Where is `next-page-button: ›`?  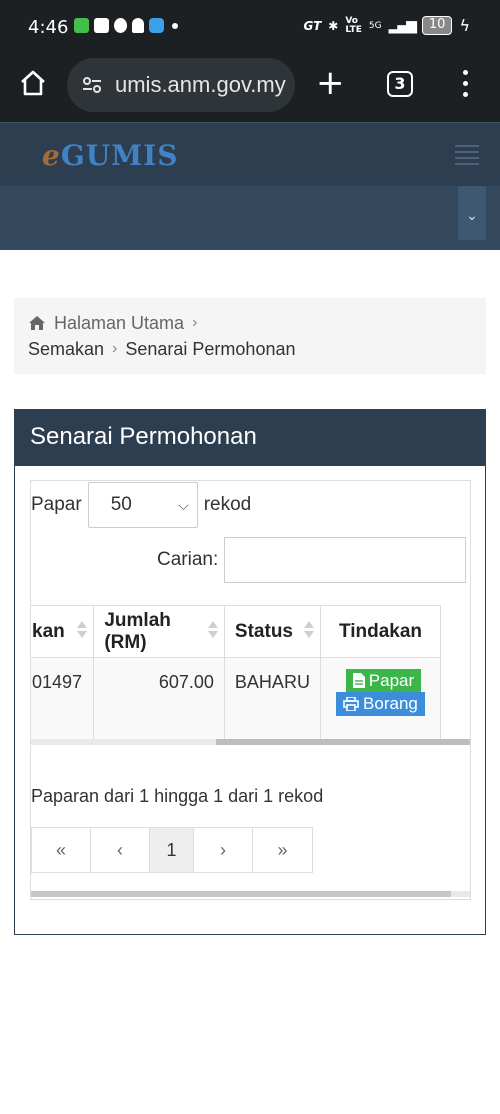 next-page-button: › is located at coordinates (223, 850).